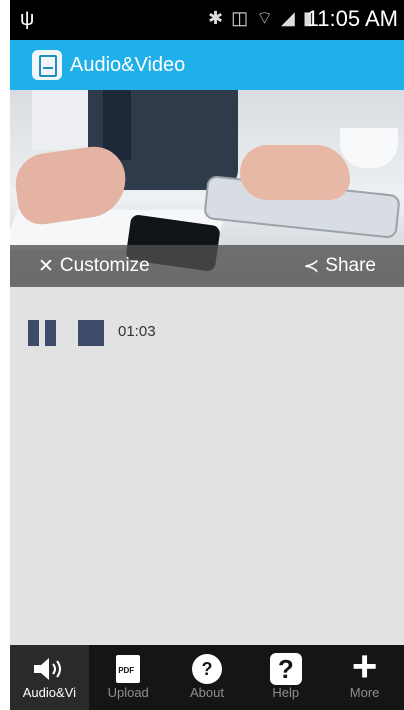 The image size is (404, 710). I want to click on nav-label-upload: Upload, so click(128, 692).